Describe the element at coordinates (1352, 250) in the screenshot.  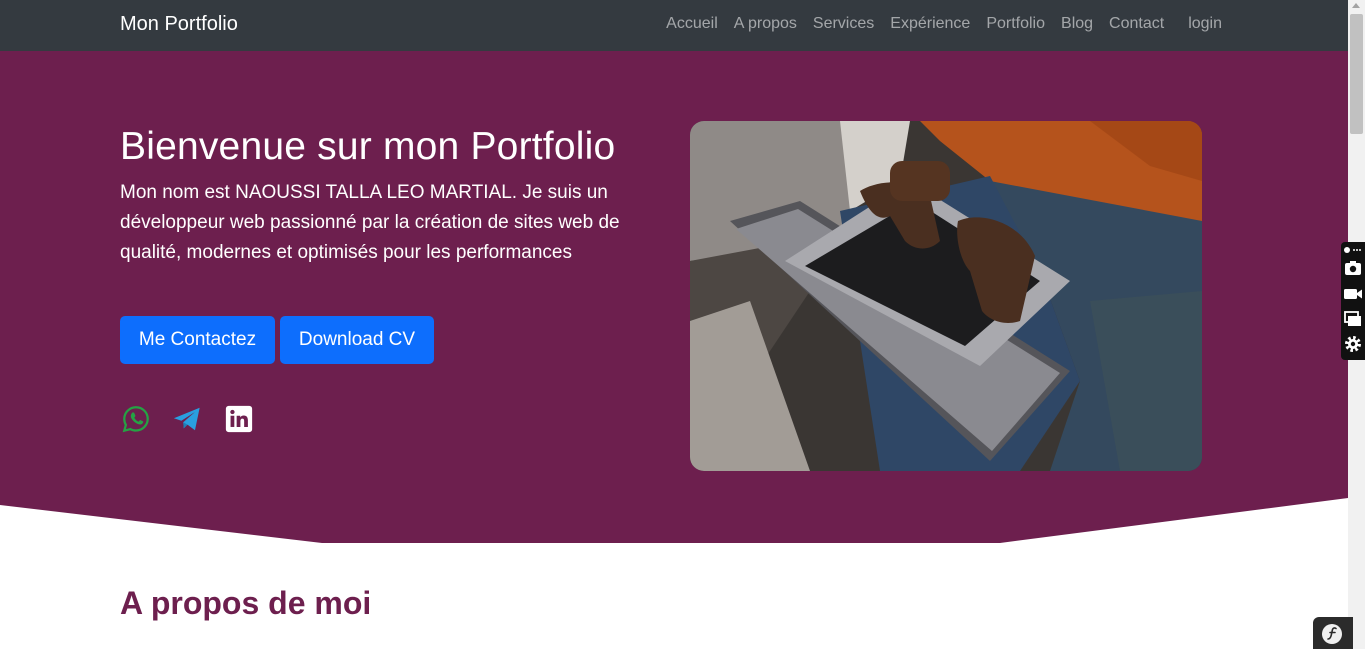
I see `logo-icon` at that location.